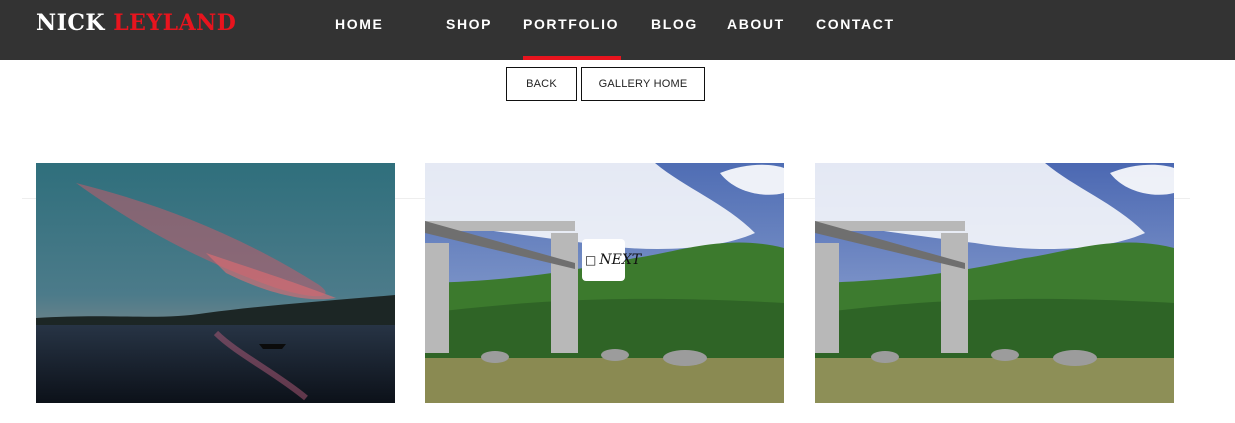 Image resolution: width=1235 pixels, height=423 pixels. Describe the element at coordinates (469, 24) in the screenshot. I see `nav-shop: SHOP` at that location.